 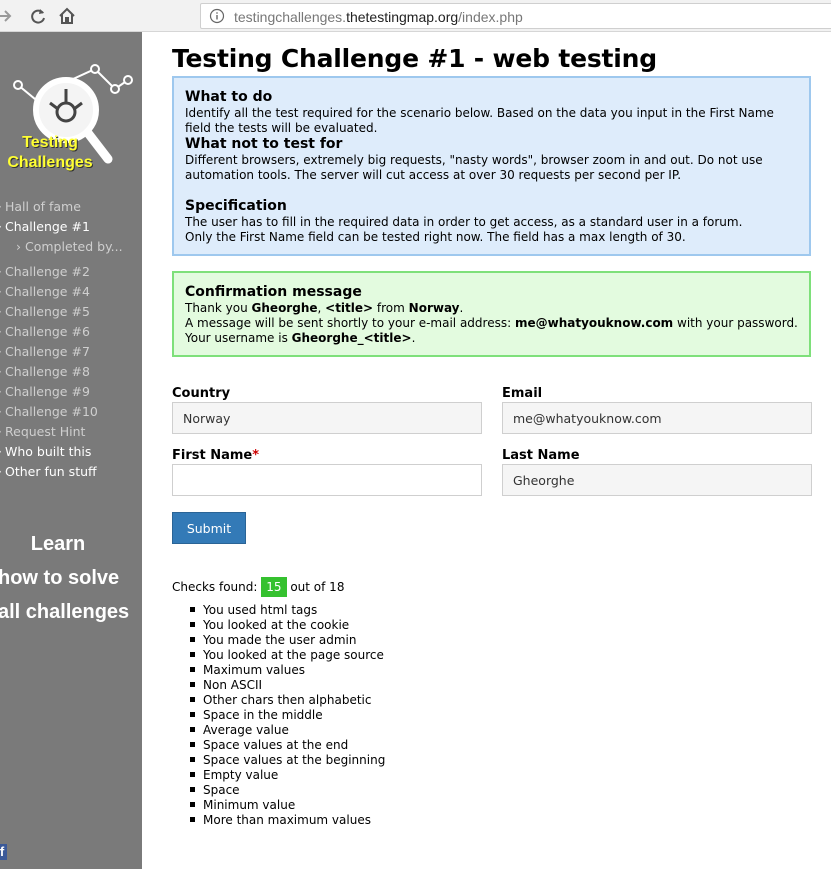 I want to click on nav-hall-of-fame: ·Hall of fame, so click(x=71, y=207).